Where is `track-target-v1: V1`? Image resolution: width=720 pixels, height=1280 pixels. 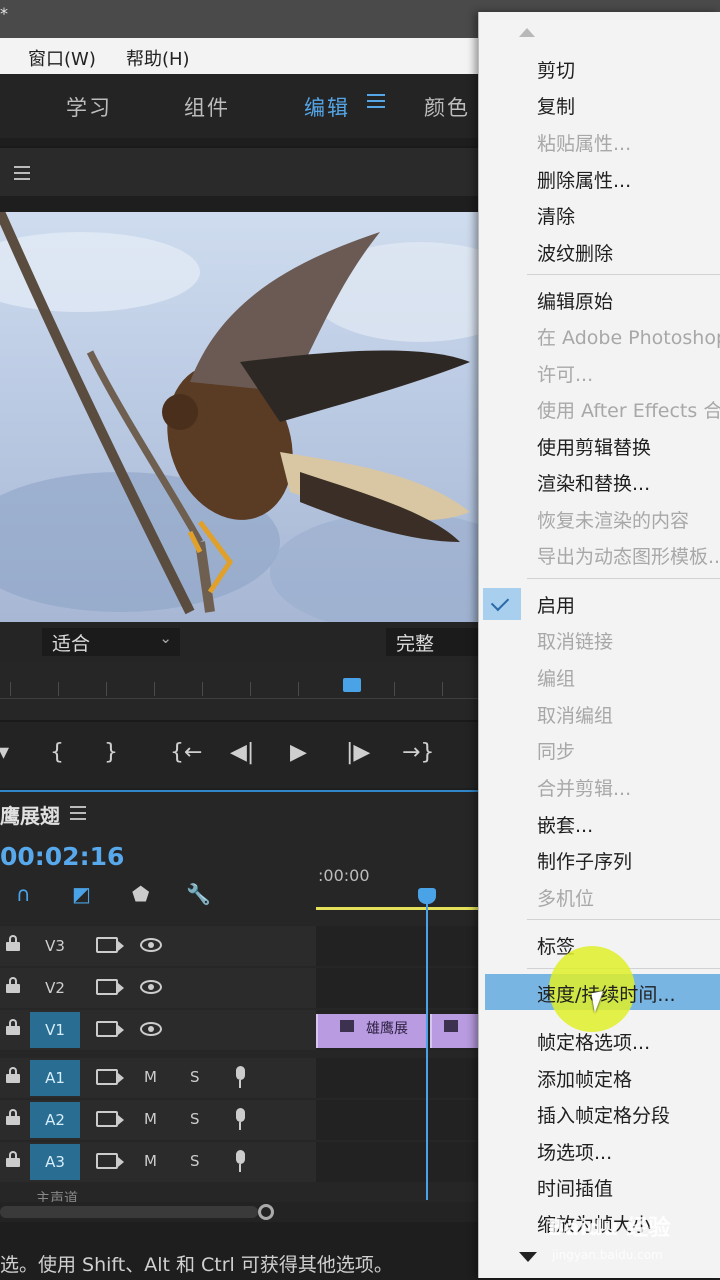
track-target-v1: V1 is located at coordinates (55, 1030).